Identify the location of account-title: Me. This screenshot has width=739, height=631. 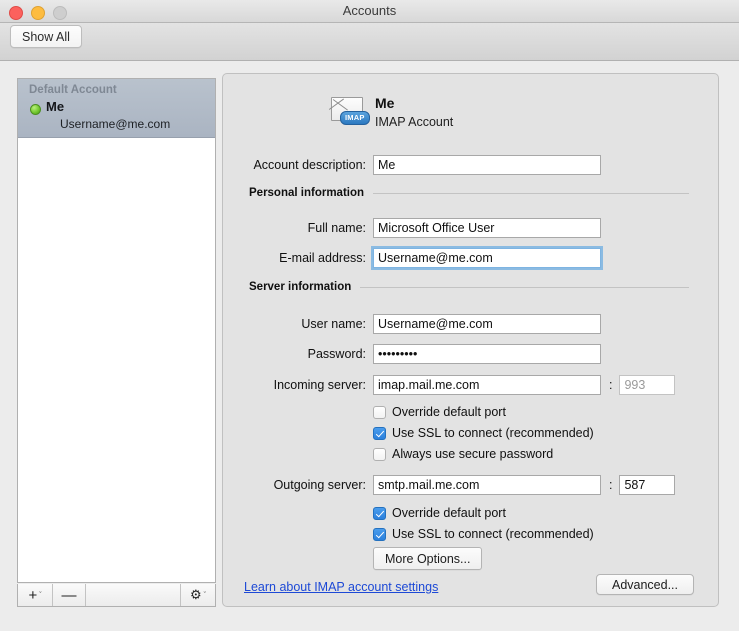
(385, 103).